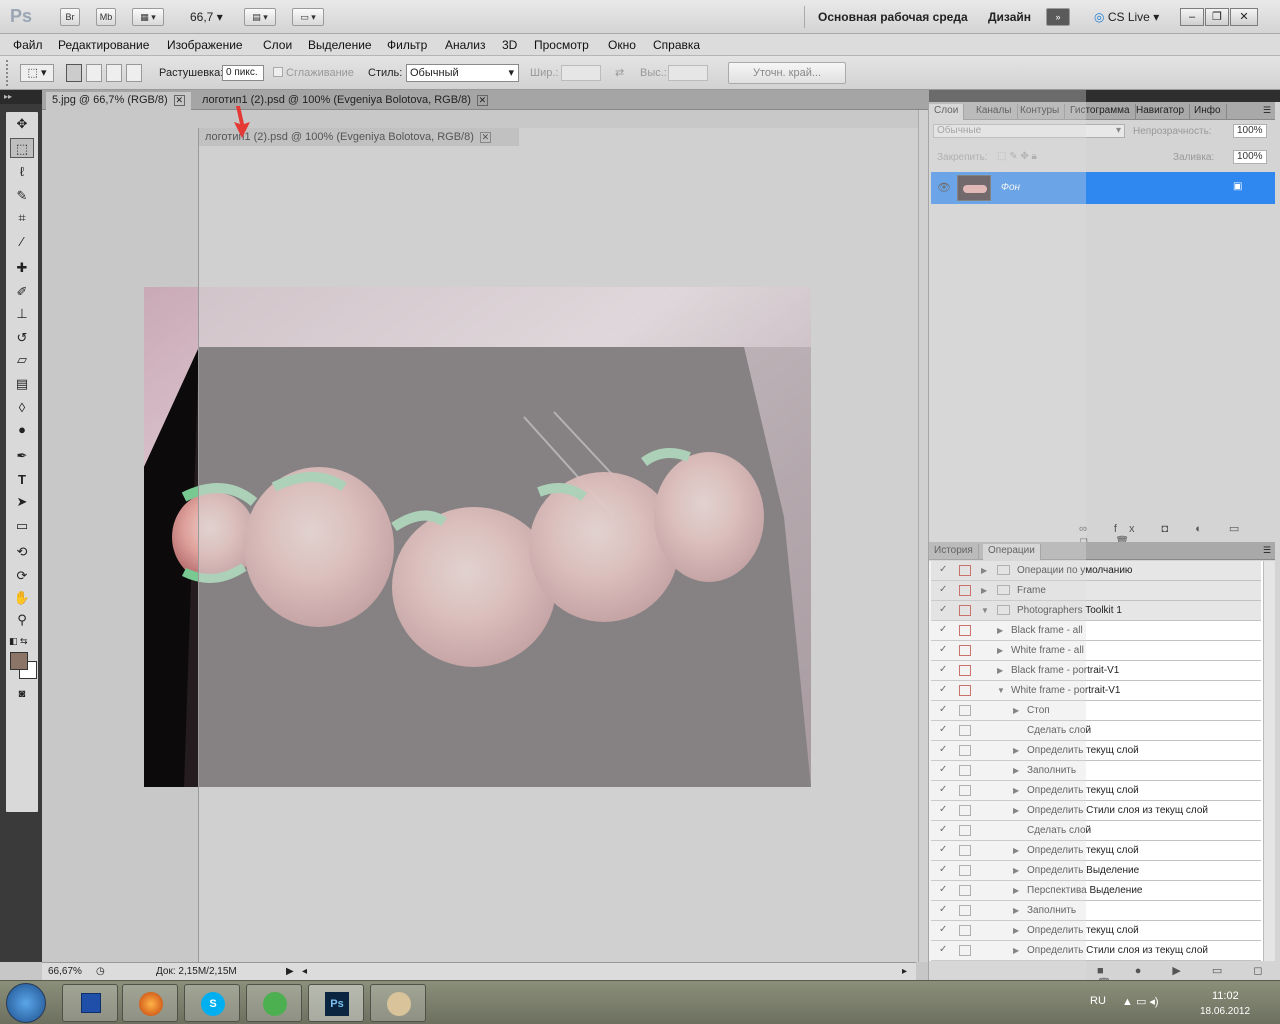  What do you see at coordinates (1096, 871) in the screenshot?
I see `action-row: ✓ ▶ Определить Выделение` at bounding box center [1096, 871].